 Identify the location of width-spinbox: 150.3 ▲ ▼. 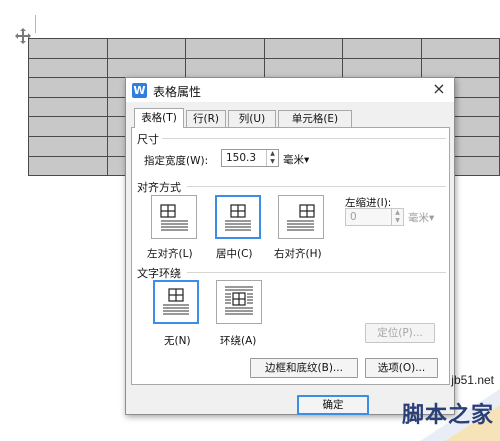
(250, 158).